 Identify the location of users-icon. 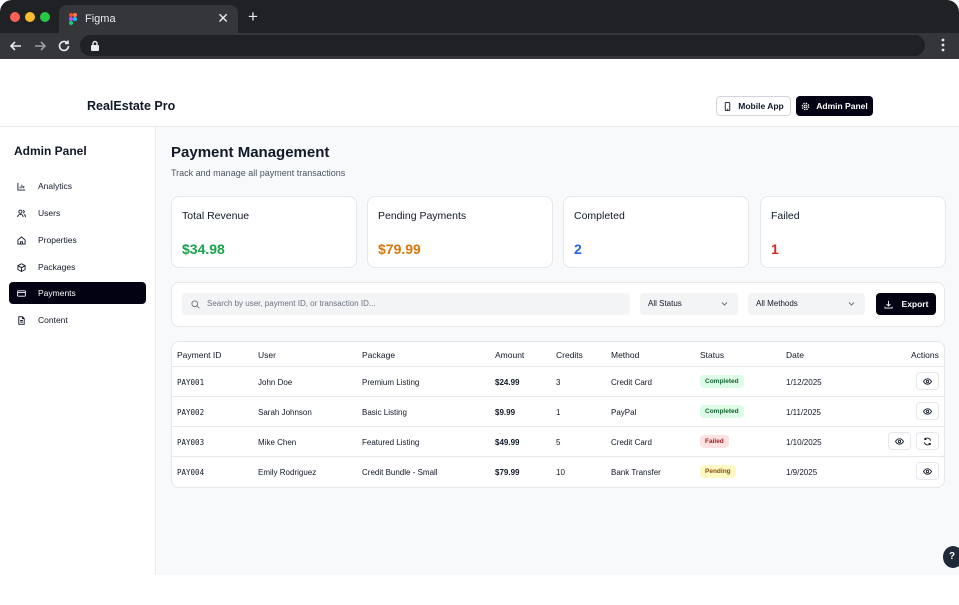
(21, 213).